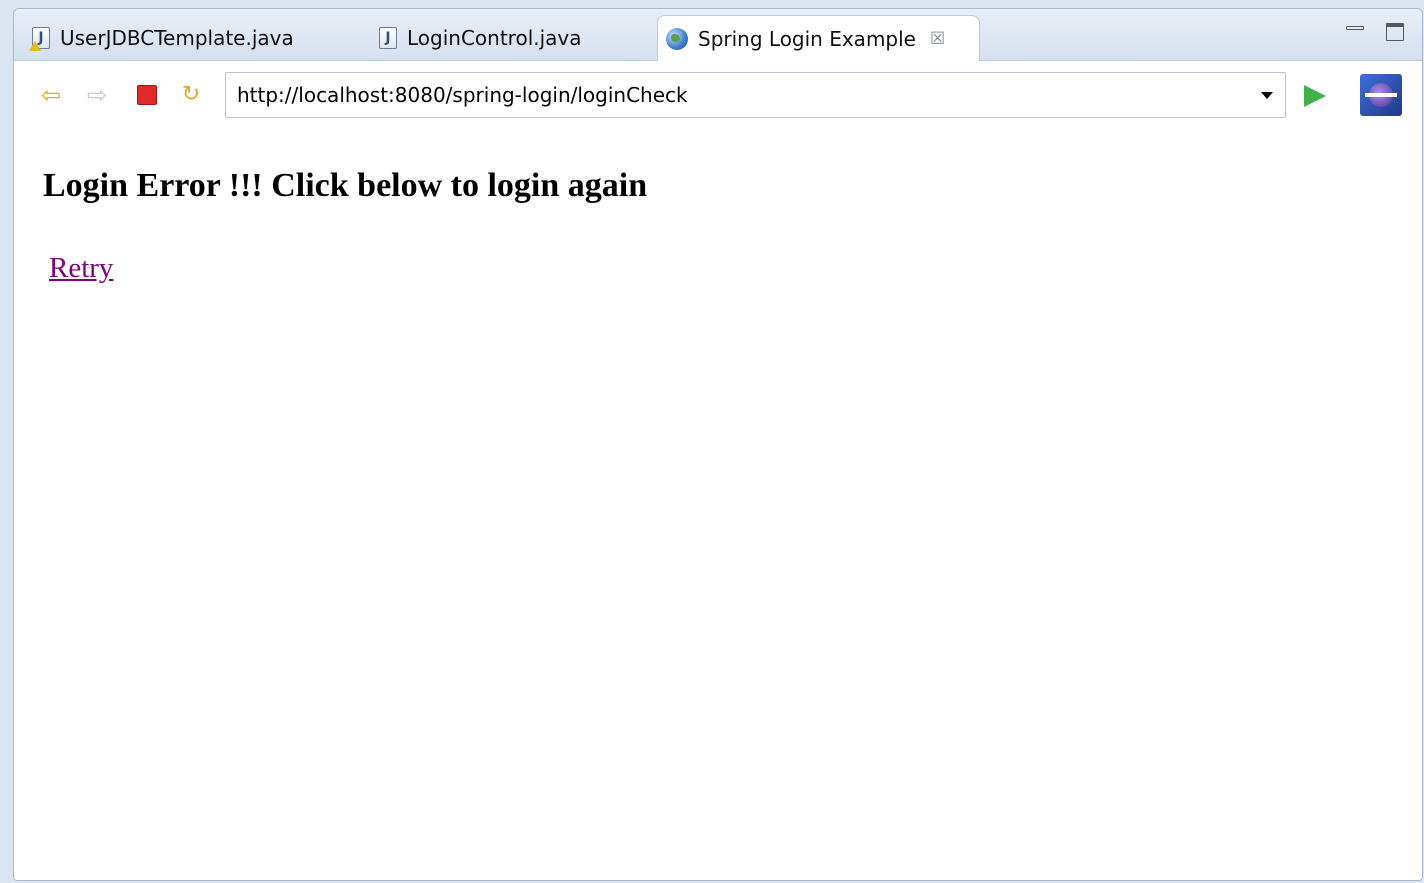  I want to click on minimize-icon, so click(1355, 28).